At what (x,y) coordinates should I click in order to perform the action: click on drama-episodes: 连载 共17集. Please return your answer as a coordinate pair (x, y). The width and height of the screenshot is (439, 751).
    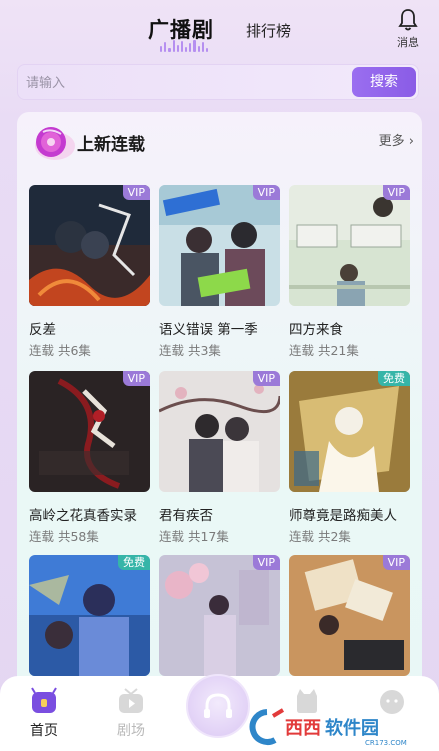
    Looking at the image, I should click on (194, 536).